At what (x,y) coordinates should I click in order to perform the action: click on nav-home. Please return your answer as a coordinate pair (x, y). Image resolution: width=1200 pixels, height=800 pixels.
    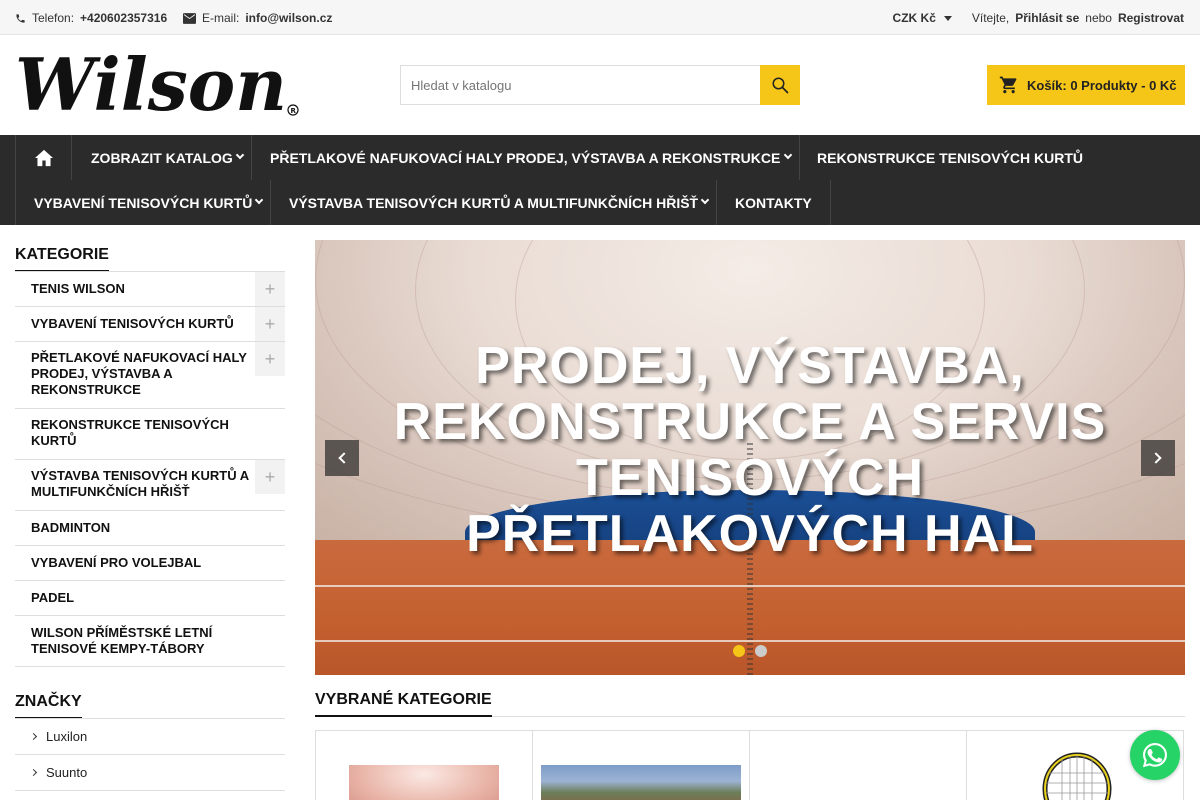
    Looking at the image, I should click on (43, 157).